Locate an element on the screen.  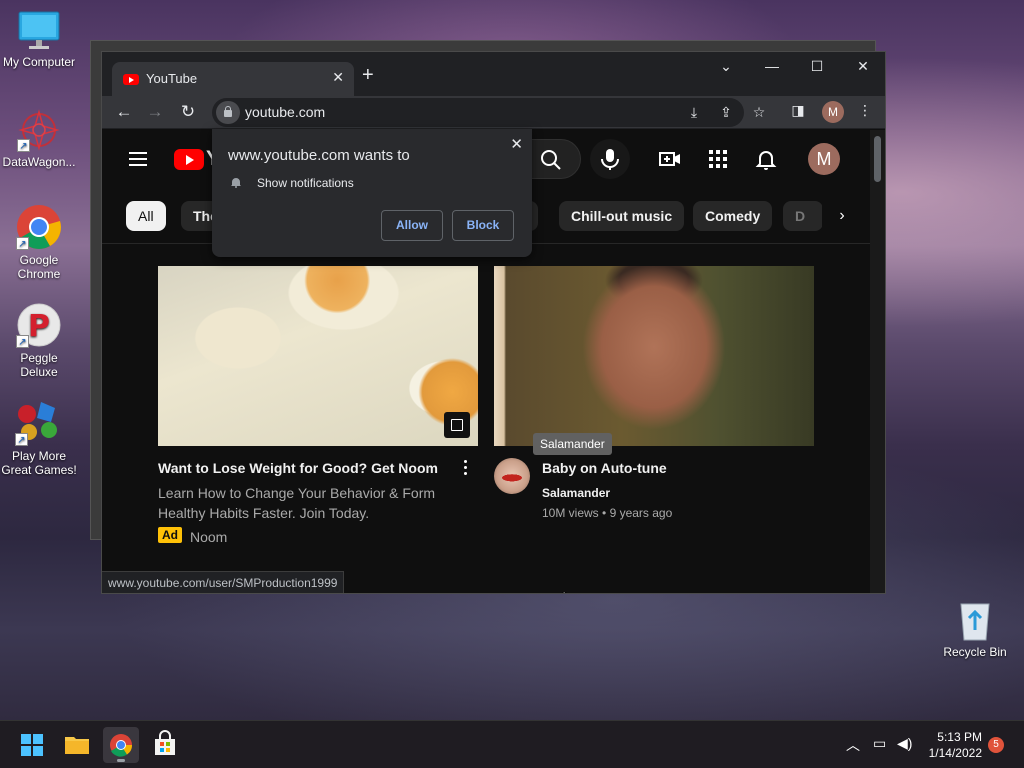
youtube-logo-icon is located at coordinates (189, 159).